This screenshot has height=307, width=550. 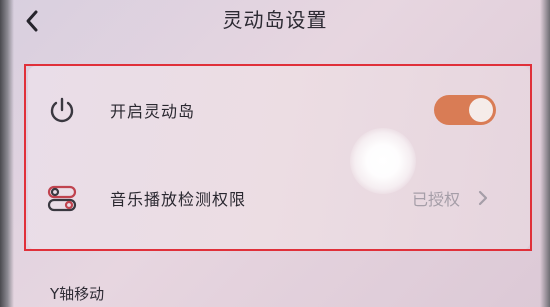 I want to click on navigation-bar: 灵动岛设置, so click(x=275, y=20).